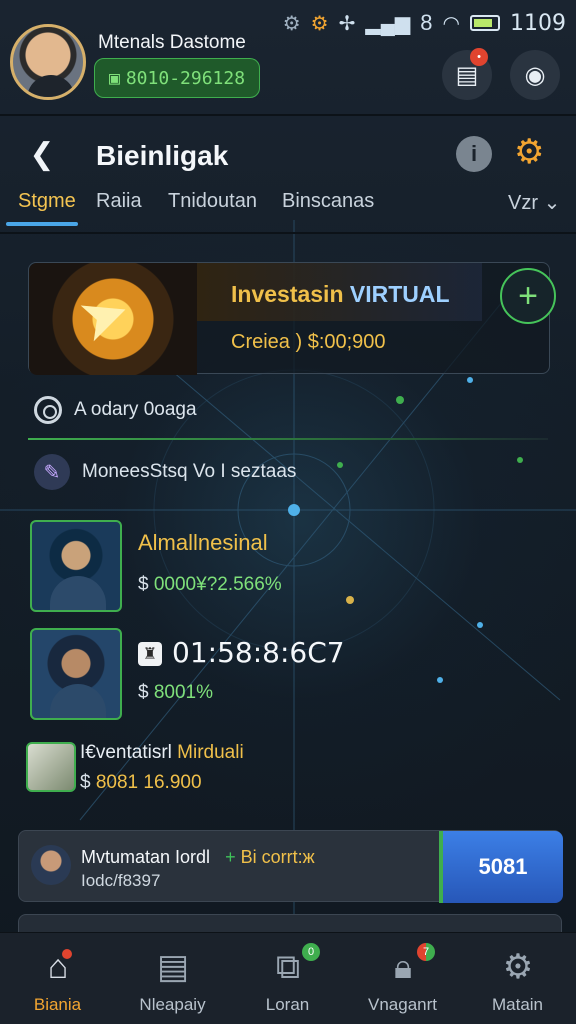  I want to click on plus-icon: +, so click(528, 295).